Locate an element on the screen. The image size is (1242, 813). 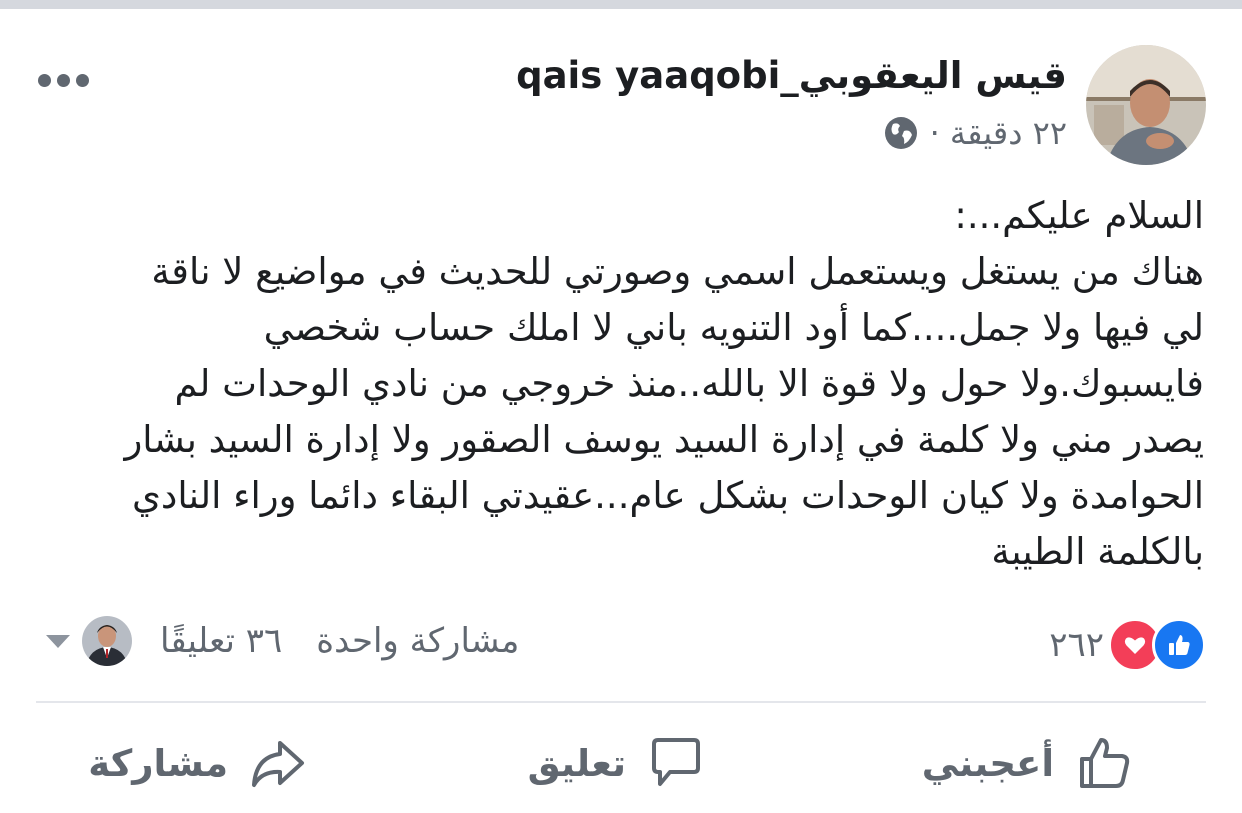
author-avatar is located at coordinates (1146, 105).